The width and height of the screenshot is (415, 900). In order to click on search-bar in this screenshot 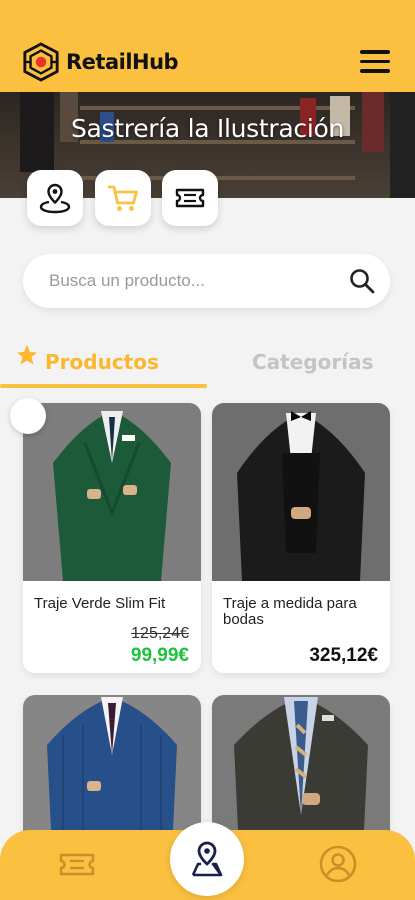, I will do `click(206, 281)`.